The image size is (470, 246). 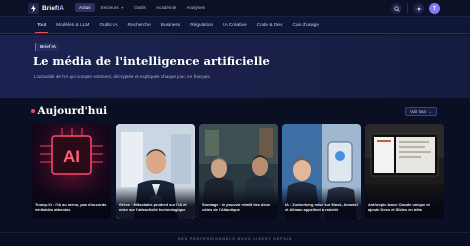 What do you see at coordinates (85, 7) in the screenshot?
I see `nav-item-actus: Actus` at bounding box center [85, 7].